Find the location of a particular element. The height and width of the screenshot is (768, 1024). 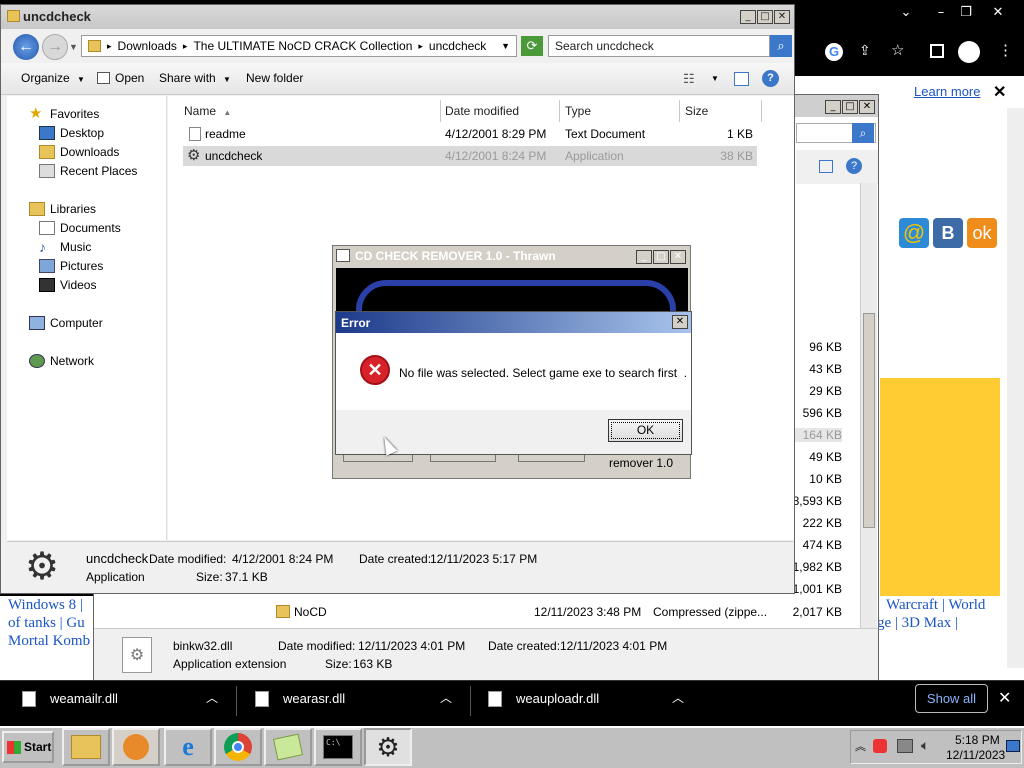

site-icon-vk: B is located at coordinates (948, 233).